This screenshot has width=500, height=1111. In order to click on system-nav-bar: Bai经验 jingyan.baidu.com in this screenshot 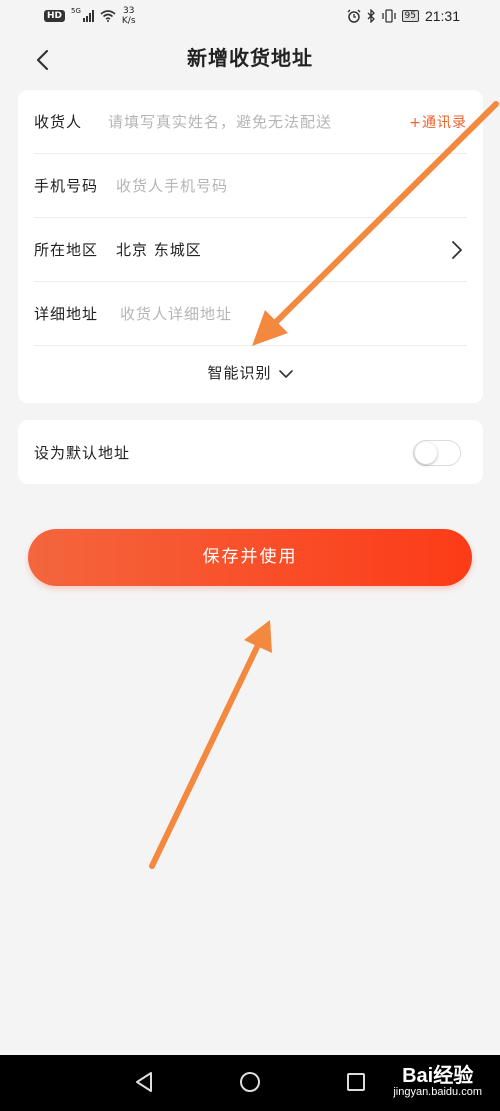, I will do `click(250, 1083)`.